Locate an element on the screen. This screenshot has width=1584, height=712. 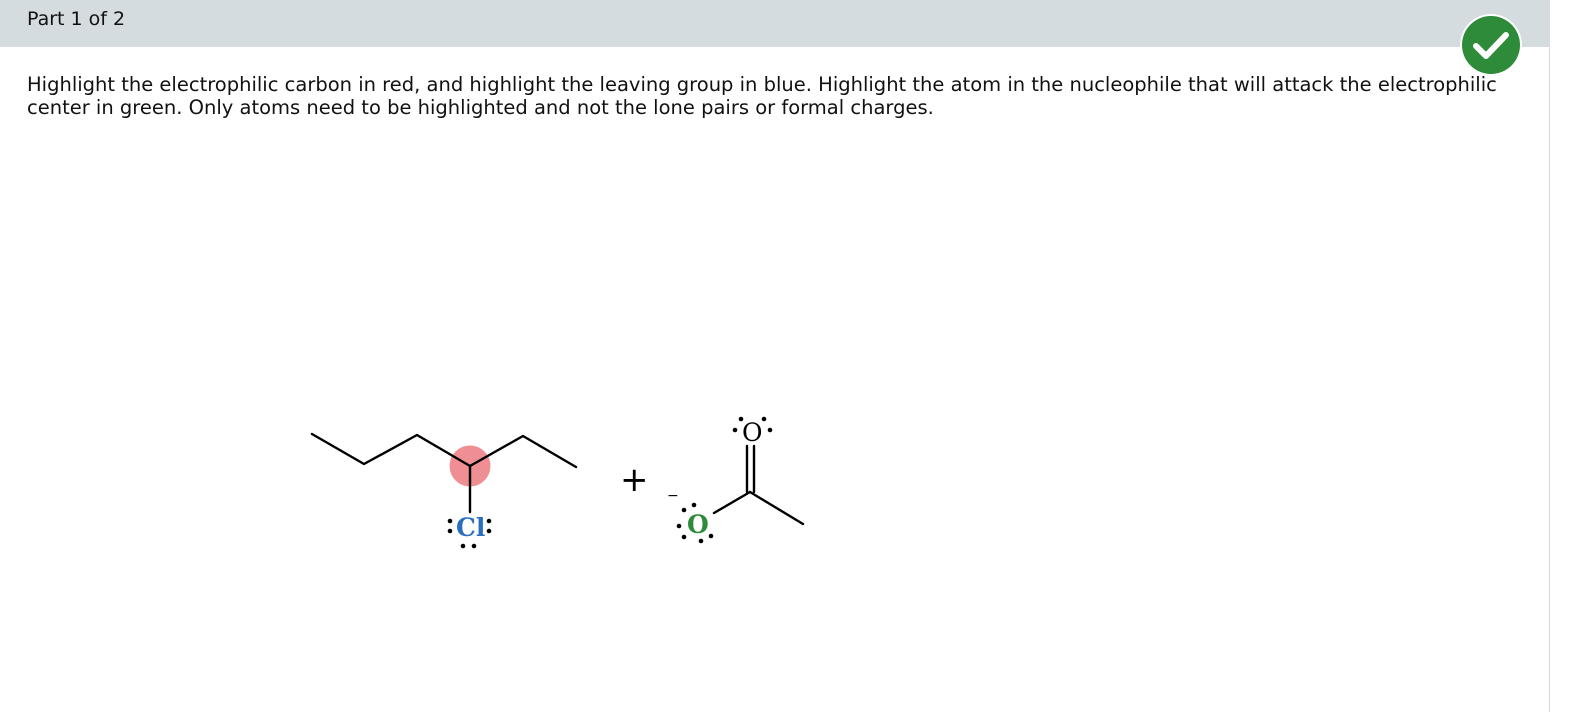
chlorine-atom: Cl is located at coordinates (469, 531).